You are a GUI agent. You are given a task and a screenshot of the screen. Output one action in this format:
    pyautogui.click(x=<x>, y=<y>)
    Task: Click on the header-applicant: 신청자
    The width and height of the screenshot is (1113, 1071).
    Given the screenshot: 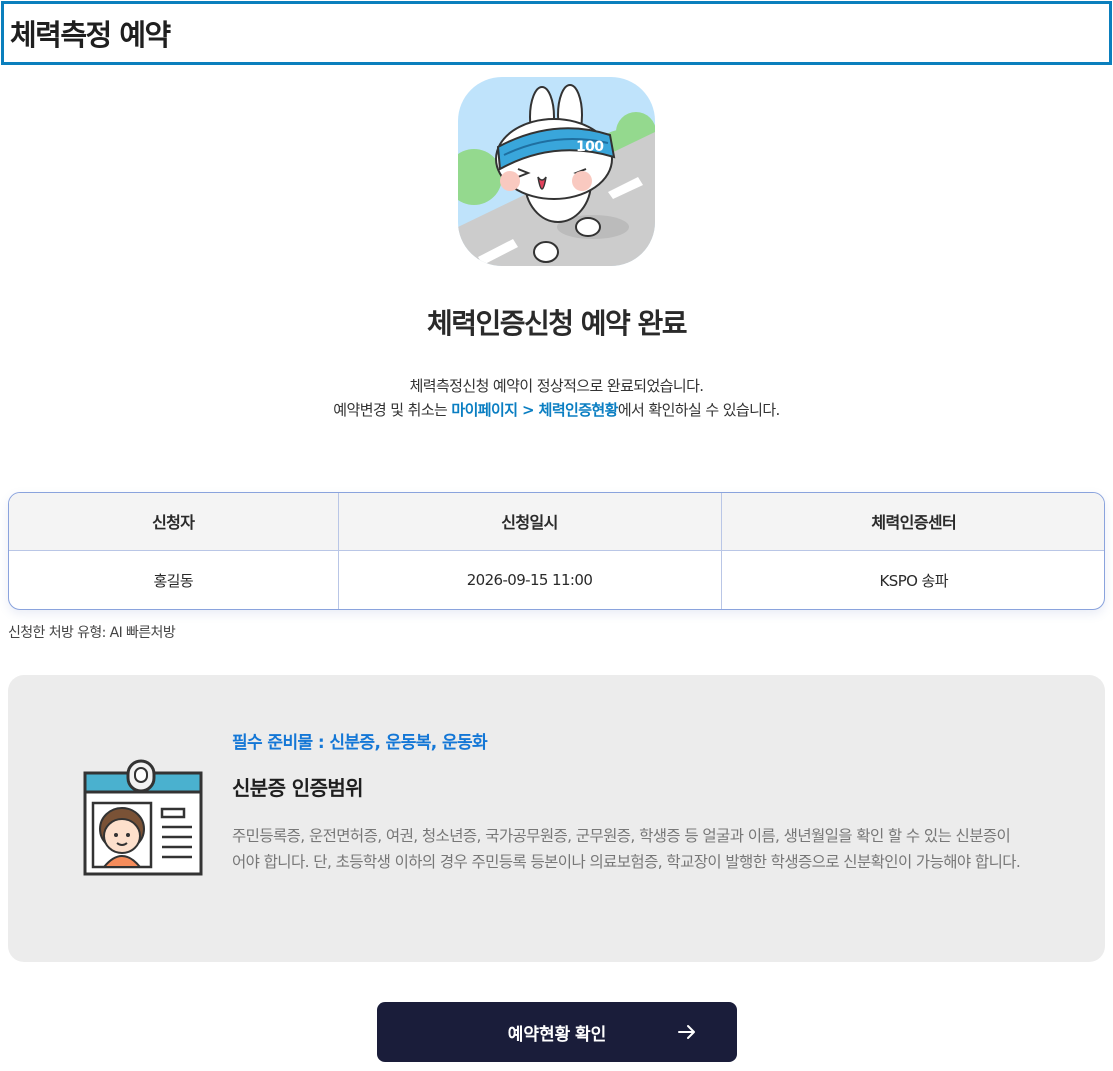 What is the action you would take?
    pyautogui.click(x=173, y=522)
    